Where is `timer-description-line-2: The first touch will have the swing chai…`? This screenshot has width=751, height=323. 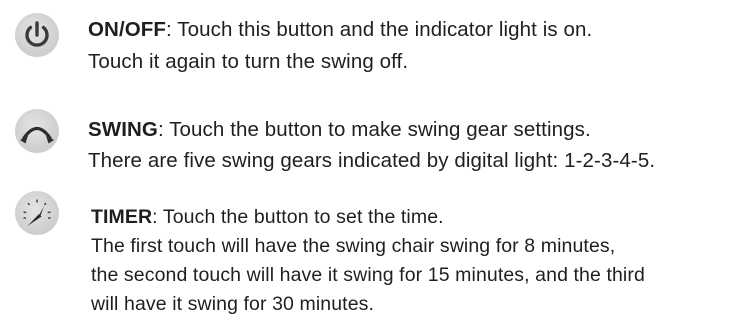
timer-description-line-2: The first touch will have the swing chai… is located at coordinates (353, 246).